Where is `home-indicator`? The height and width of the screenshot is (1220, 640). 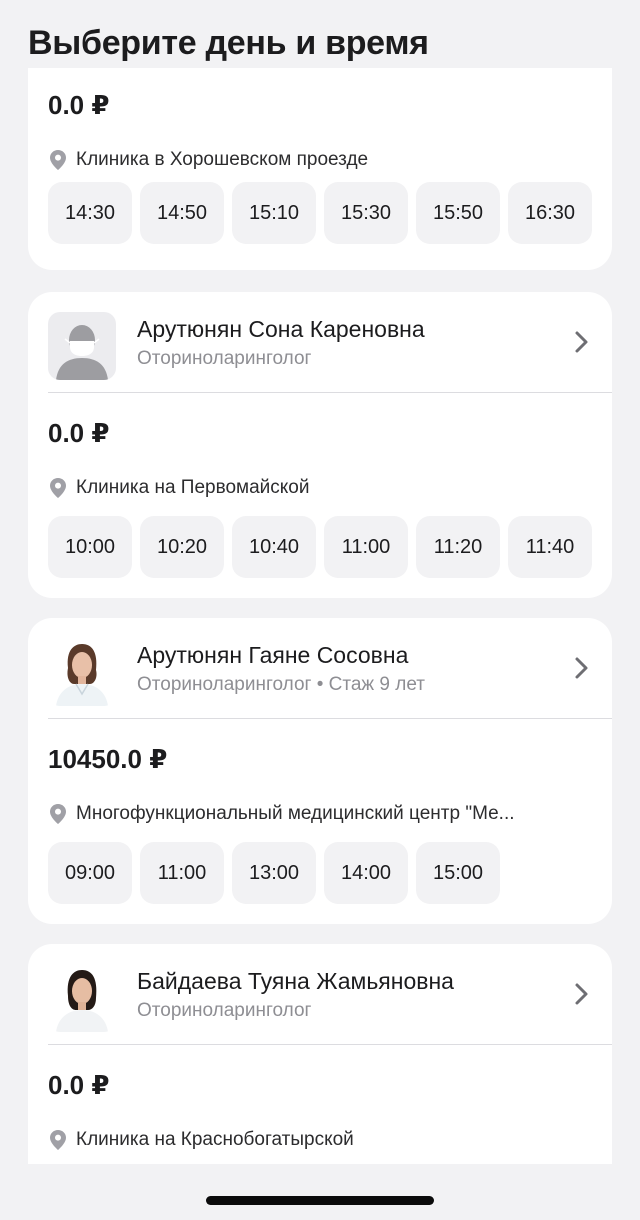 home-indicator is located at coordinates (320, 1200).